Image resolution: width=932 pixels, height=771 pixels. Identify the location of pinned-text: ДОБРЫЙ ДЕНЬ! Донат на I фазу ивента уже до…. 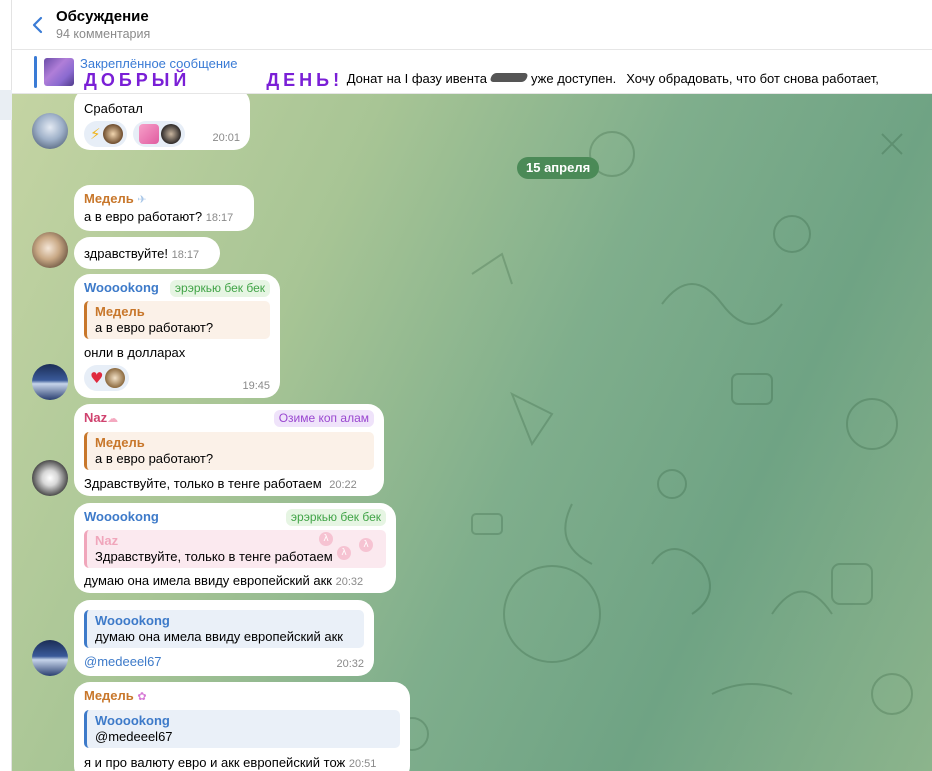
(481, 80).